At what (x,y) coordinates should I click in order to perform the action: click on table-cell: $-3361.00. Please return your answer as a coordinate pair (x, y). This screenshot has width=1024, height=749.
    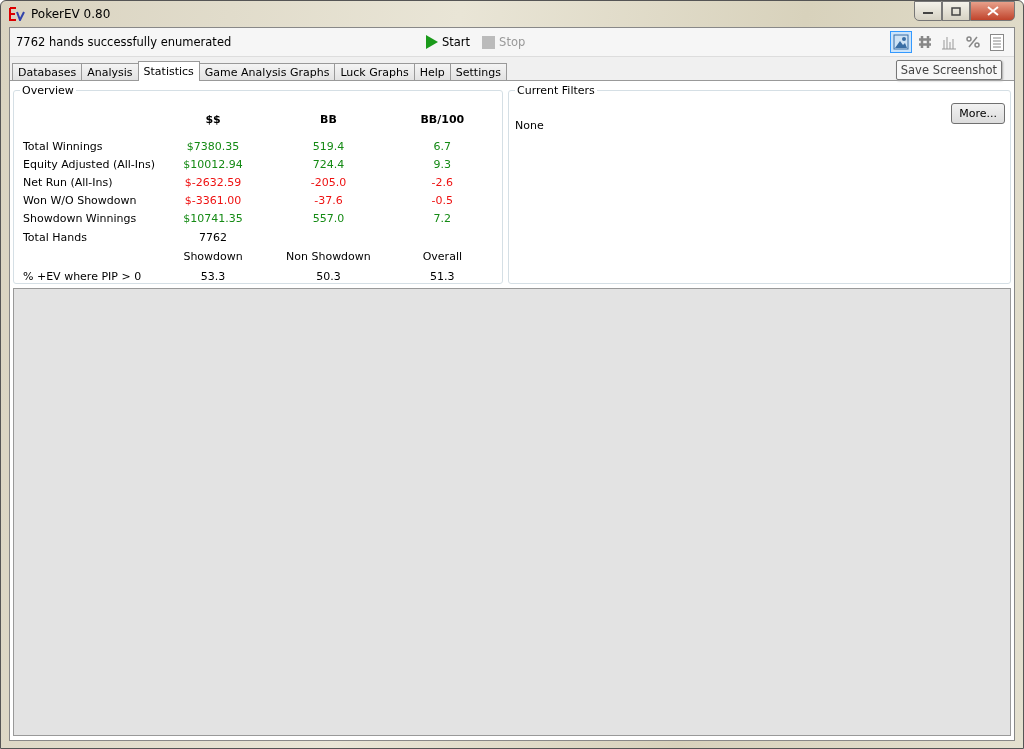
    Looking at the image, I should click on (213, 201).